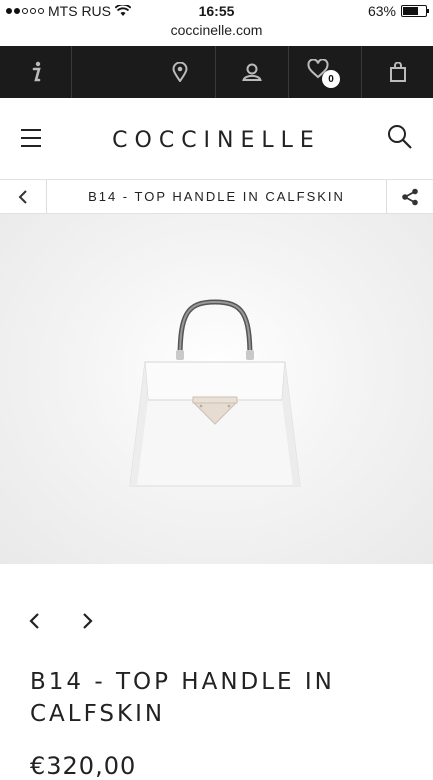 The width and height of the screenshot is (433, 780). I want to click on chevron-left-icon, so click(22, 197).